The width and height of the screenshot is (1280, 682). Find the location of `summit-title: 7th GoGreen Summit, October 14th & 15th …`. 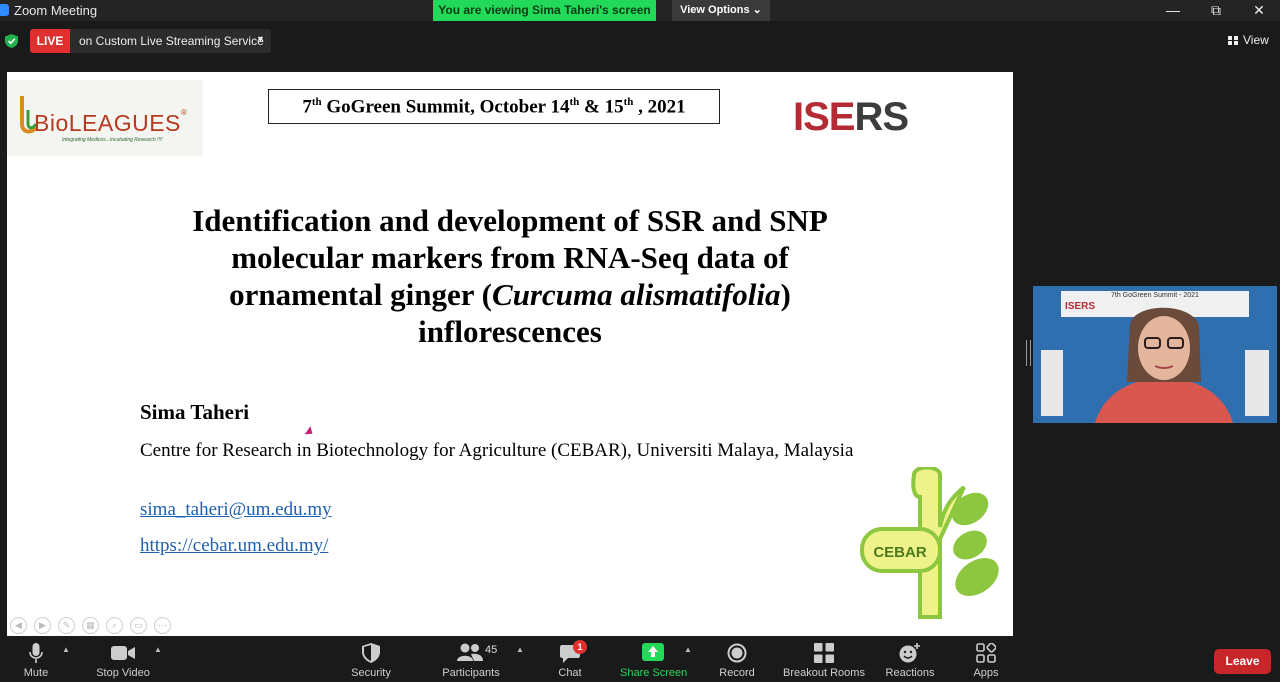

summit-title: 7th GoGreen Summit, October 14th & 15th … is located at coordinates (494, 107).